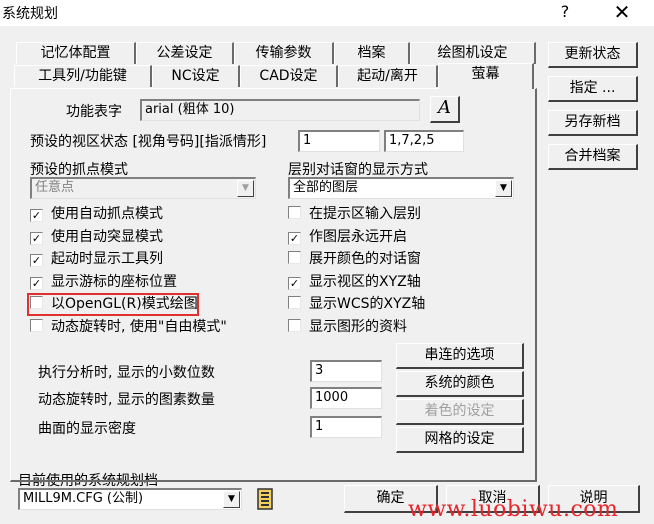 The image size is (654, 524). What do you see at coordinates (424, 141) in the screenshot?
I see `viewport-assign-input: 1,7,2,5` at bounding box center [424, 141].